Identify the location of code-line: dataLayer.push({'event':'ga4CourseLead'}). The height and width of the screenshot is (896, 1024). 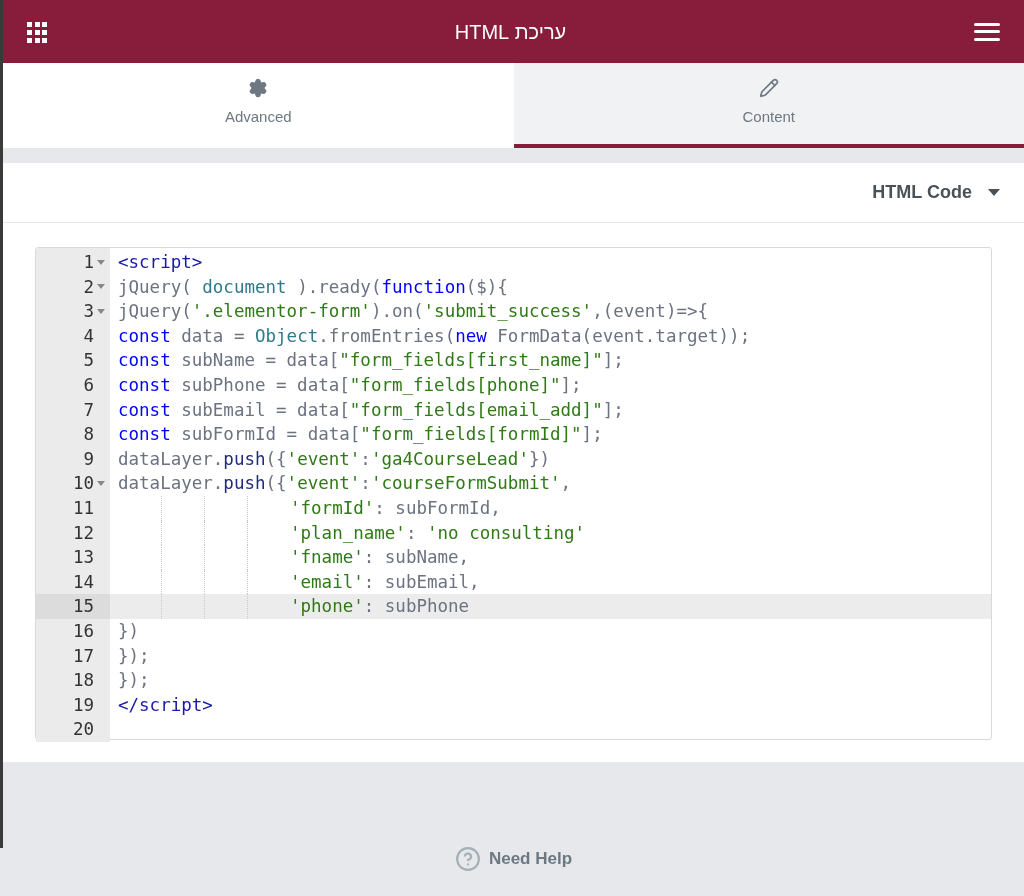
(334, 459).